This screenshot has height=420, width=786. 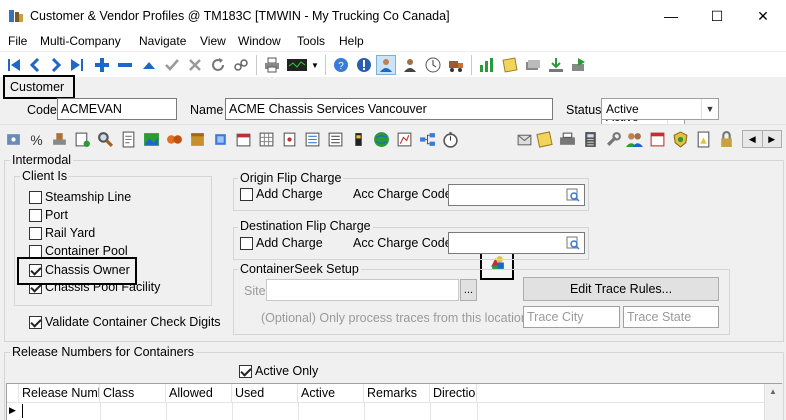 What do you see at coordinates (213, 41) in the screenshot?
I see `menu-view: View` at bounding box center [213, 41].